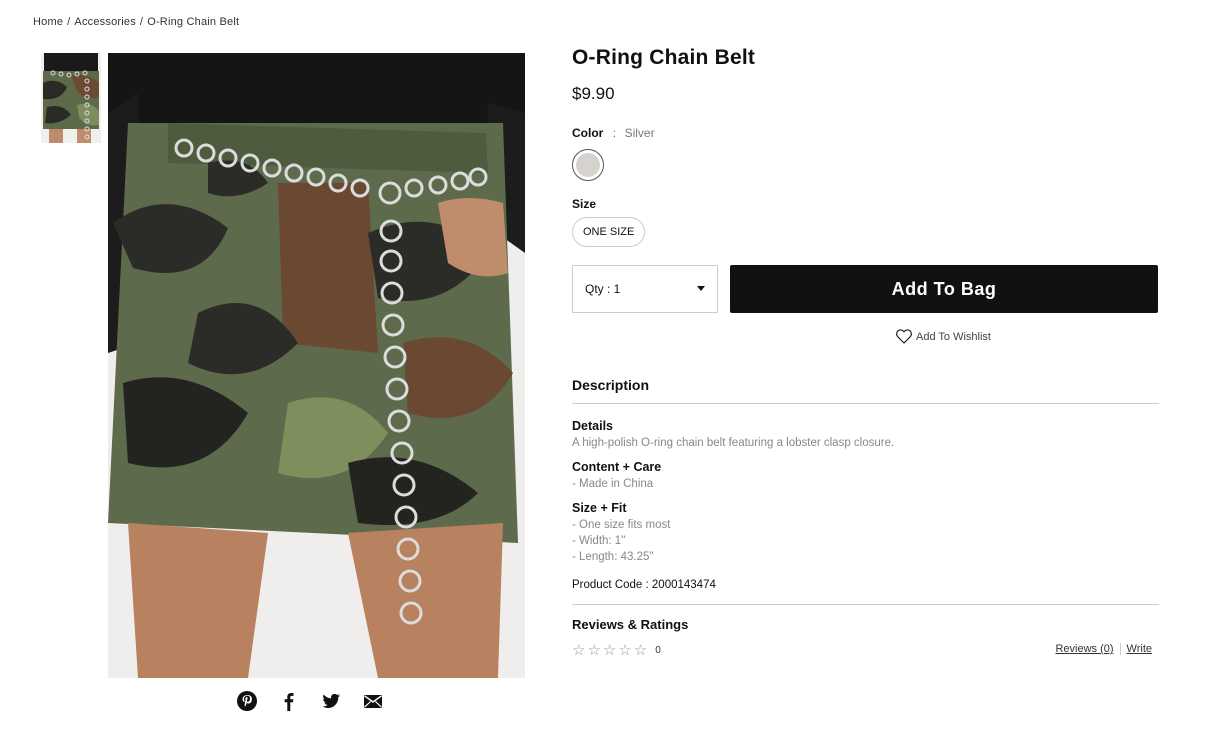  Describe the element at coordinates (310, 701) in the screenshot. I see `share-bar` at that location.